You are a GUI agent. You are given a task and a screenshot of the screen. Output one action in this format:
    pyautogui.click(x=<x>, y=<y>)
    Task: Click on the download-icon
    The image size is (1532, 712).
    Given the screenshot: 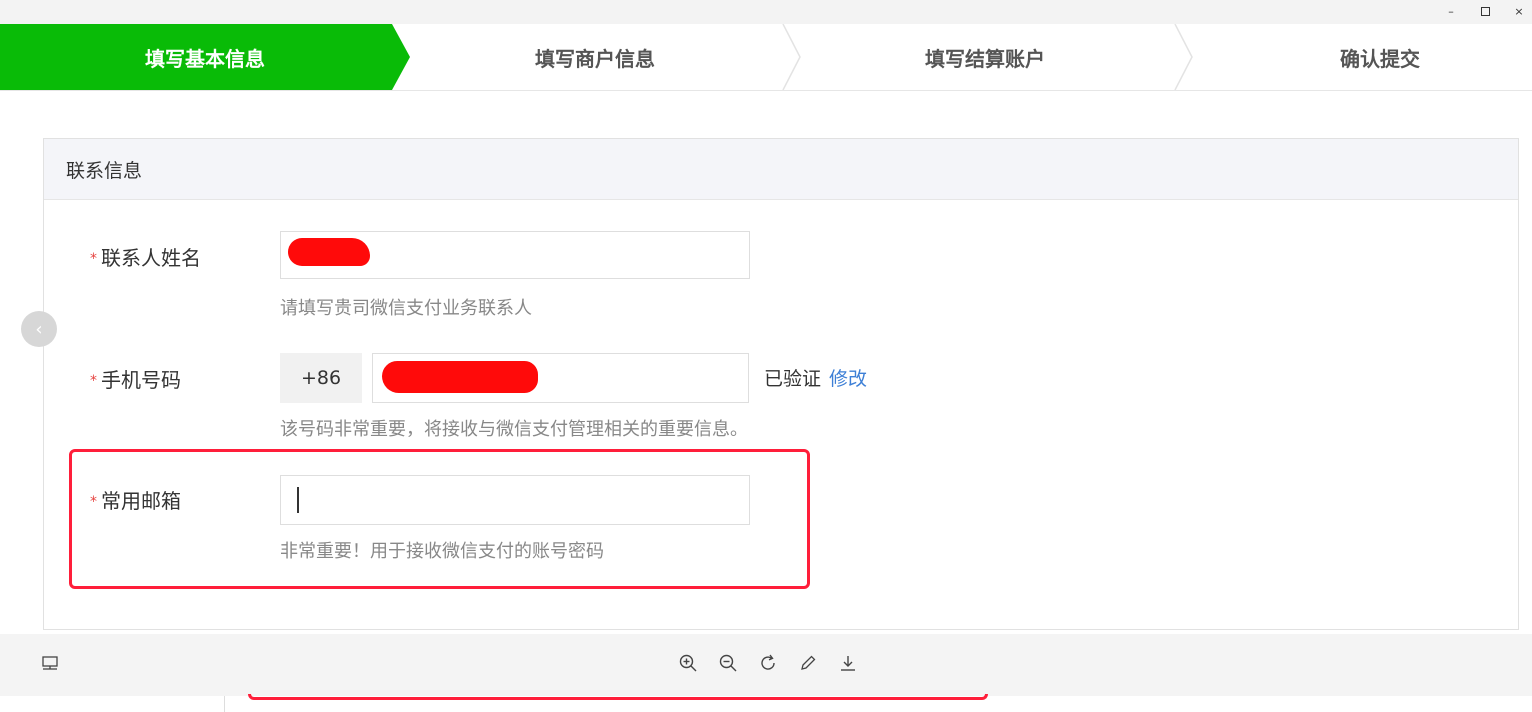 What is the action you would take?
    pyautogui.click(x=848, y=663)
    